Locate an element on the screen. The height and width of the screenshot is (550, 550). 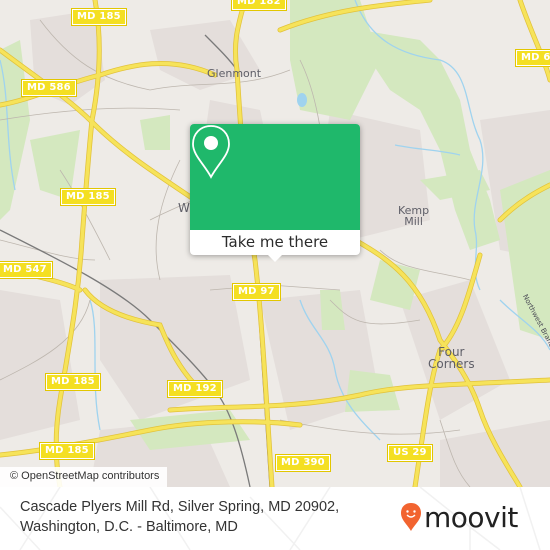
popup-header is located at coordinates (275, 177).